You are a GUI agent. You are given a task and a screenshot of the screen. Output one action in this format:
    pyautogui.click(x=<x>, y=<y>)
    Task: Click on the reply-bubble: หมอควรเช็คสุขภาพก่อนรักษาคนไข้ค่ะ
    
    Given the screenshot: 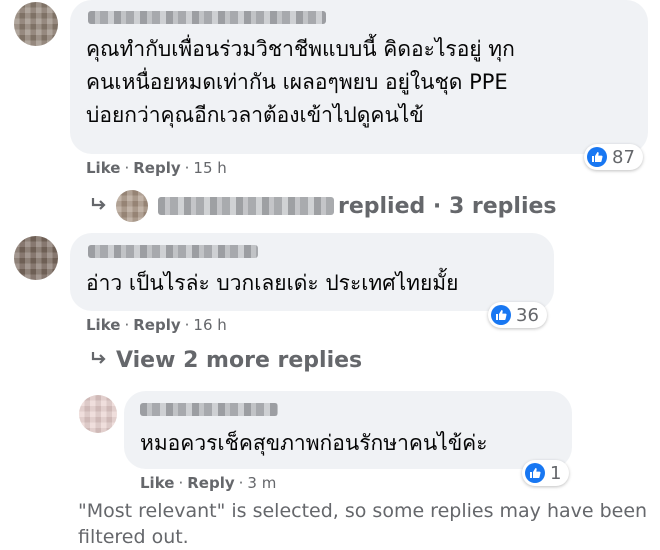 What is the action you would take?
    pyautogui.click(x=348, y=430)
    